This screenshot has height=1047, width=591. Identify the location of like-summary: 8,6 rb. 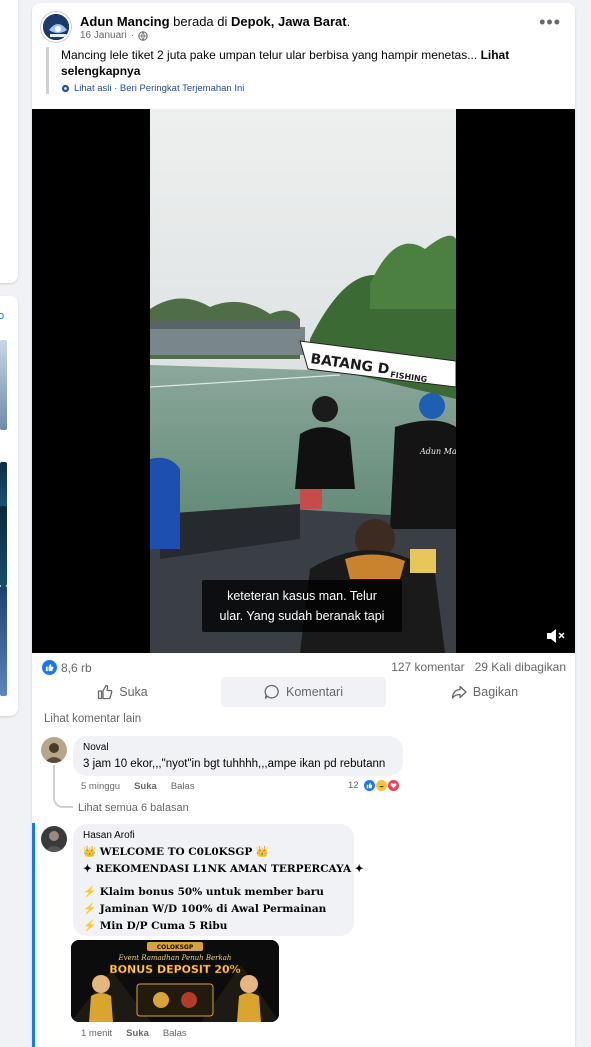
(67, 667).